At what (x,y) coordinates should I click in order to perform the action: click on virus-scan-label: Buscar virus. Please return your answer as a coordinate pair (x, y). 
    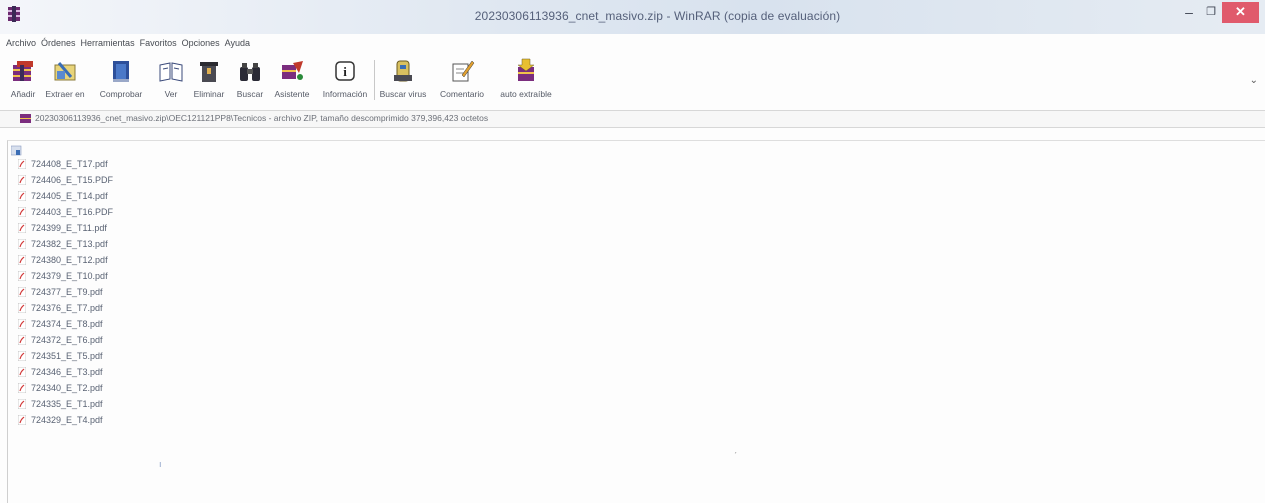
    Looking at the image, I should click on (403, 94).